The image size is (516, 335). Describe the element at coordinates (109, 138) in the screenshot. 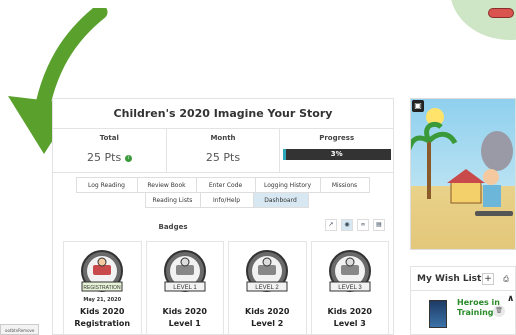

I see `stat-total-label: Total` at that location.